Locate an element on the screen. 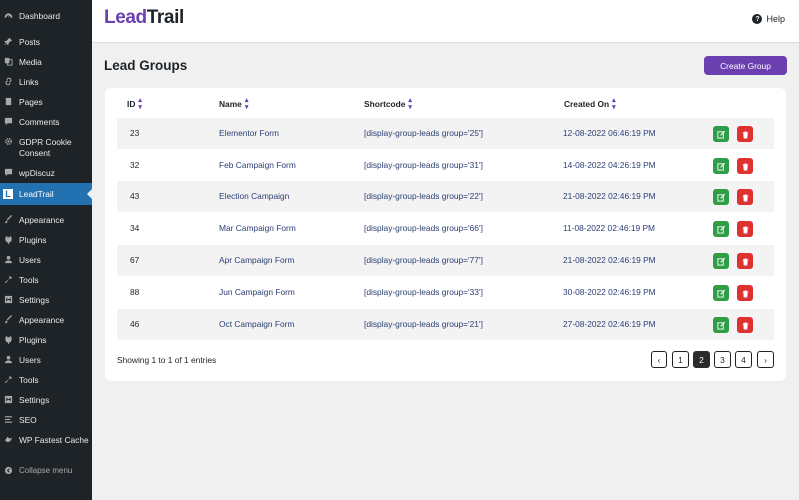 The width and height of the screenshot is (799, 500). cell-shortcode: [display-group-leads group='25'] is located at coordinates (423, 133).